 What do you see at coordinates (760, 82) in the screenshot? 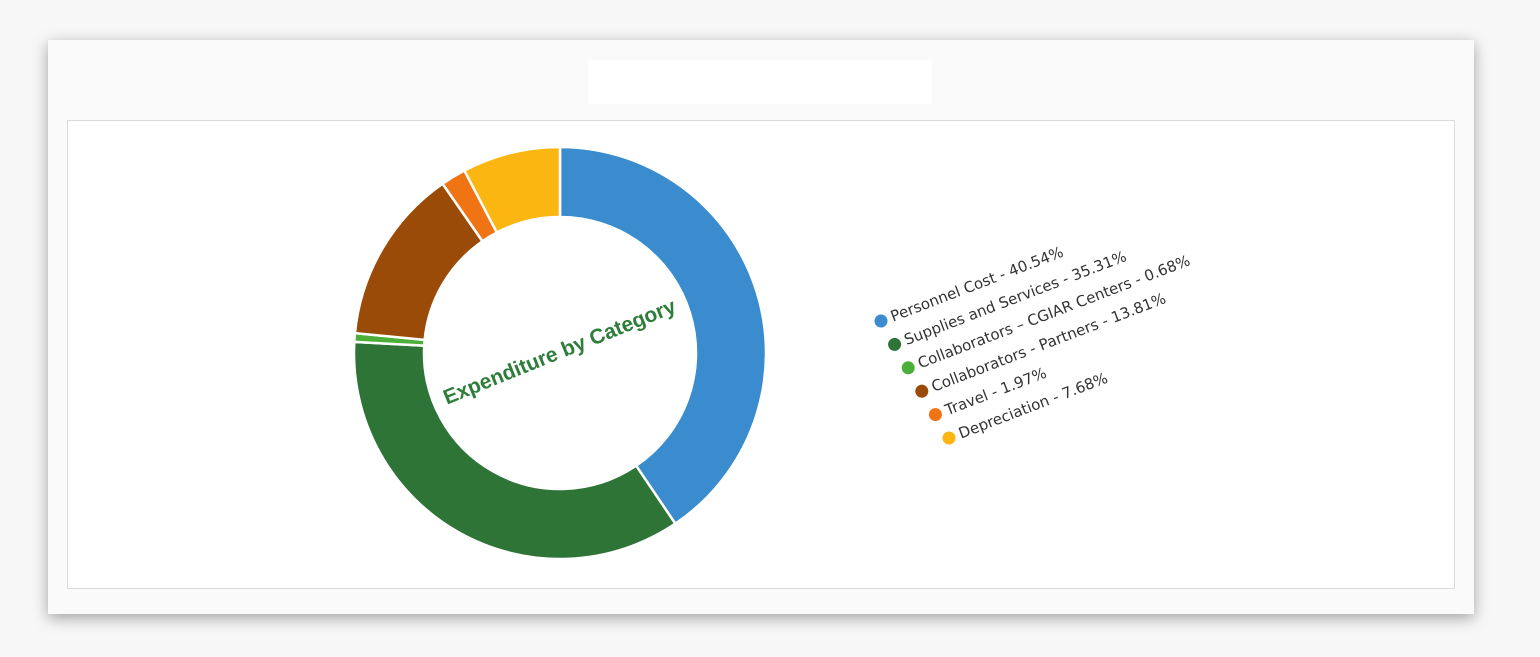
I see `card-title` at bounding box center [760, 82].